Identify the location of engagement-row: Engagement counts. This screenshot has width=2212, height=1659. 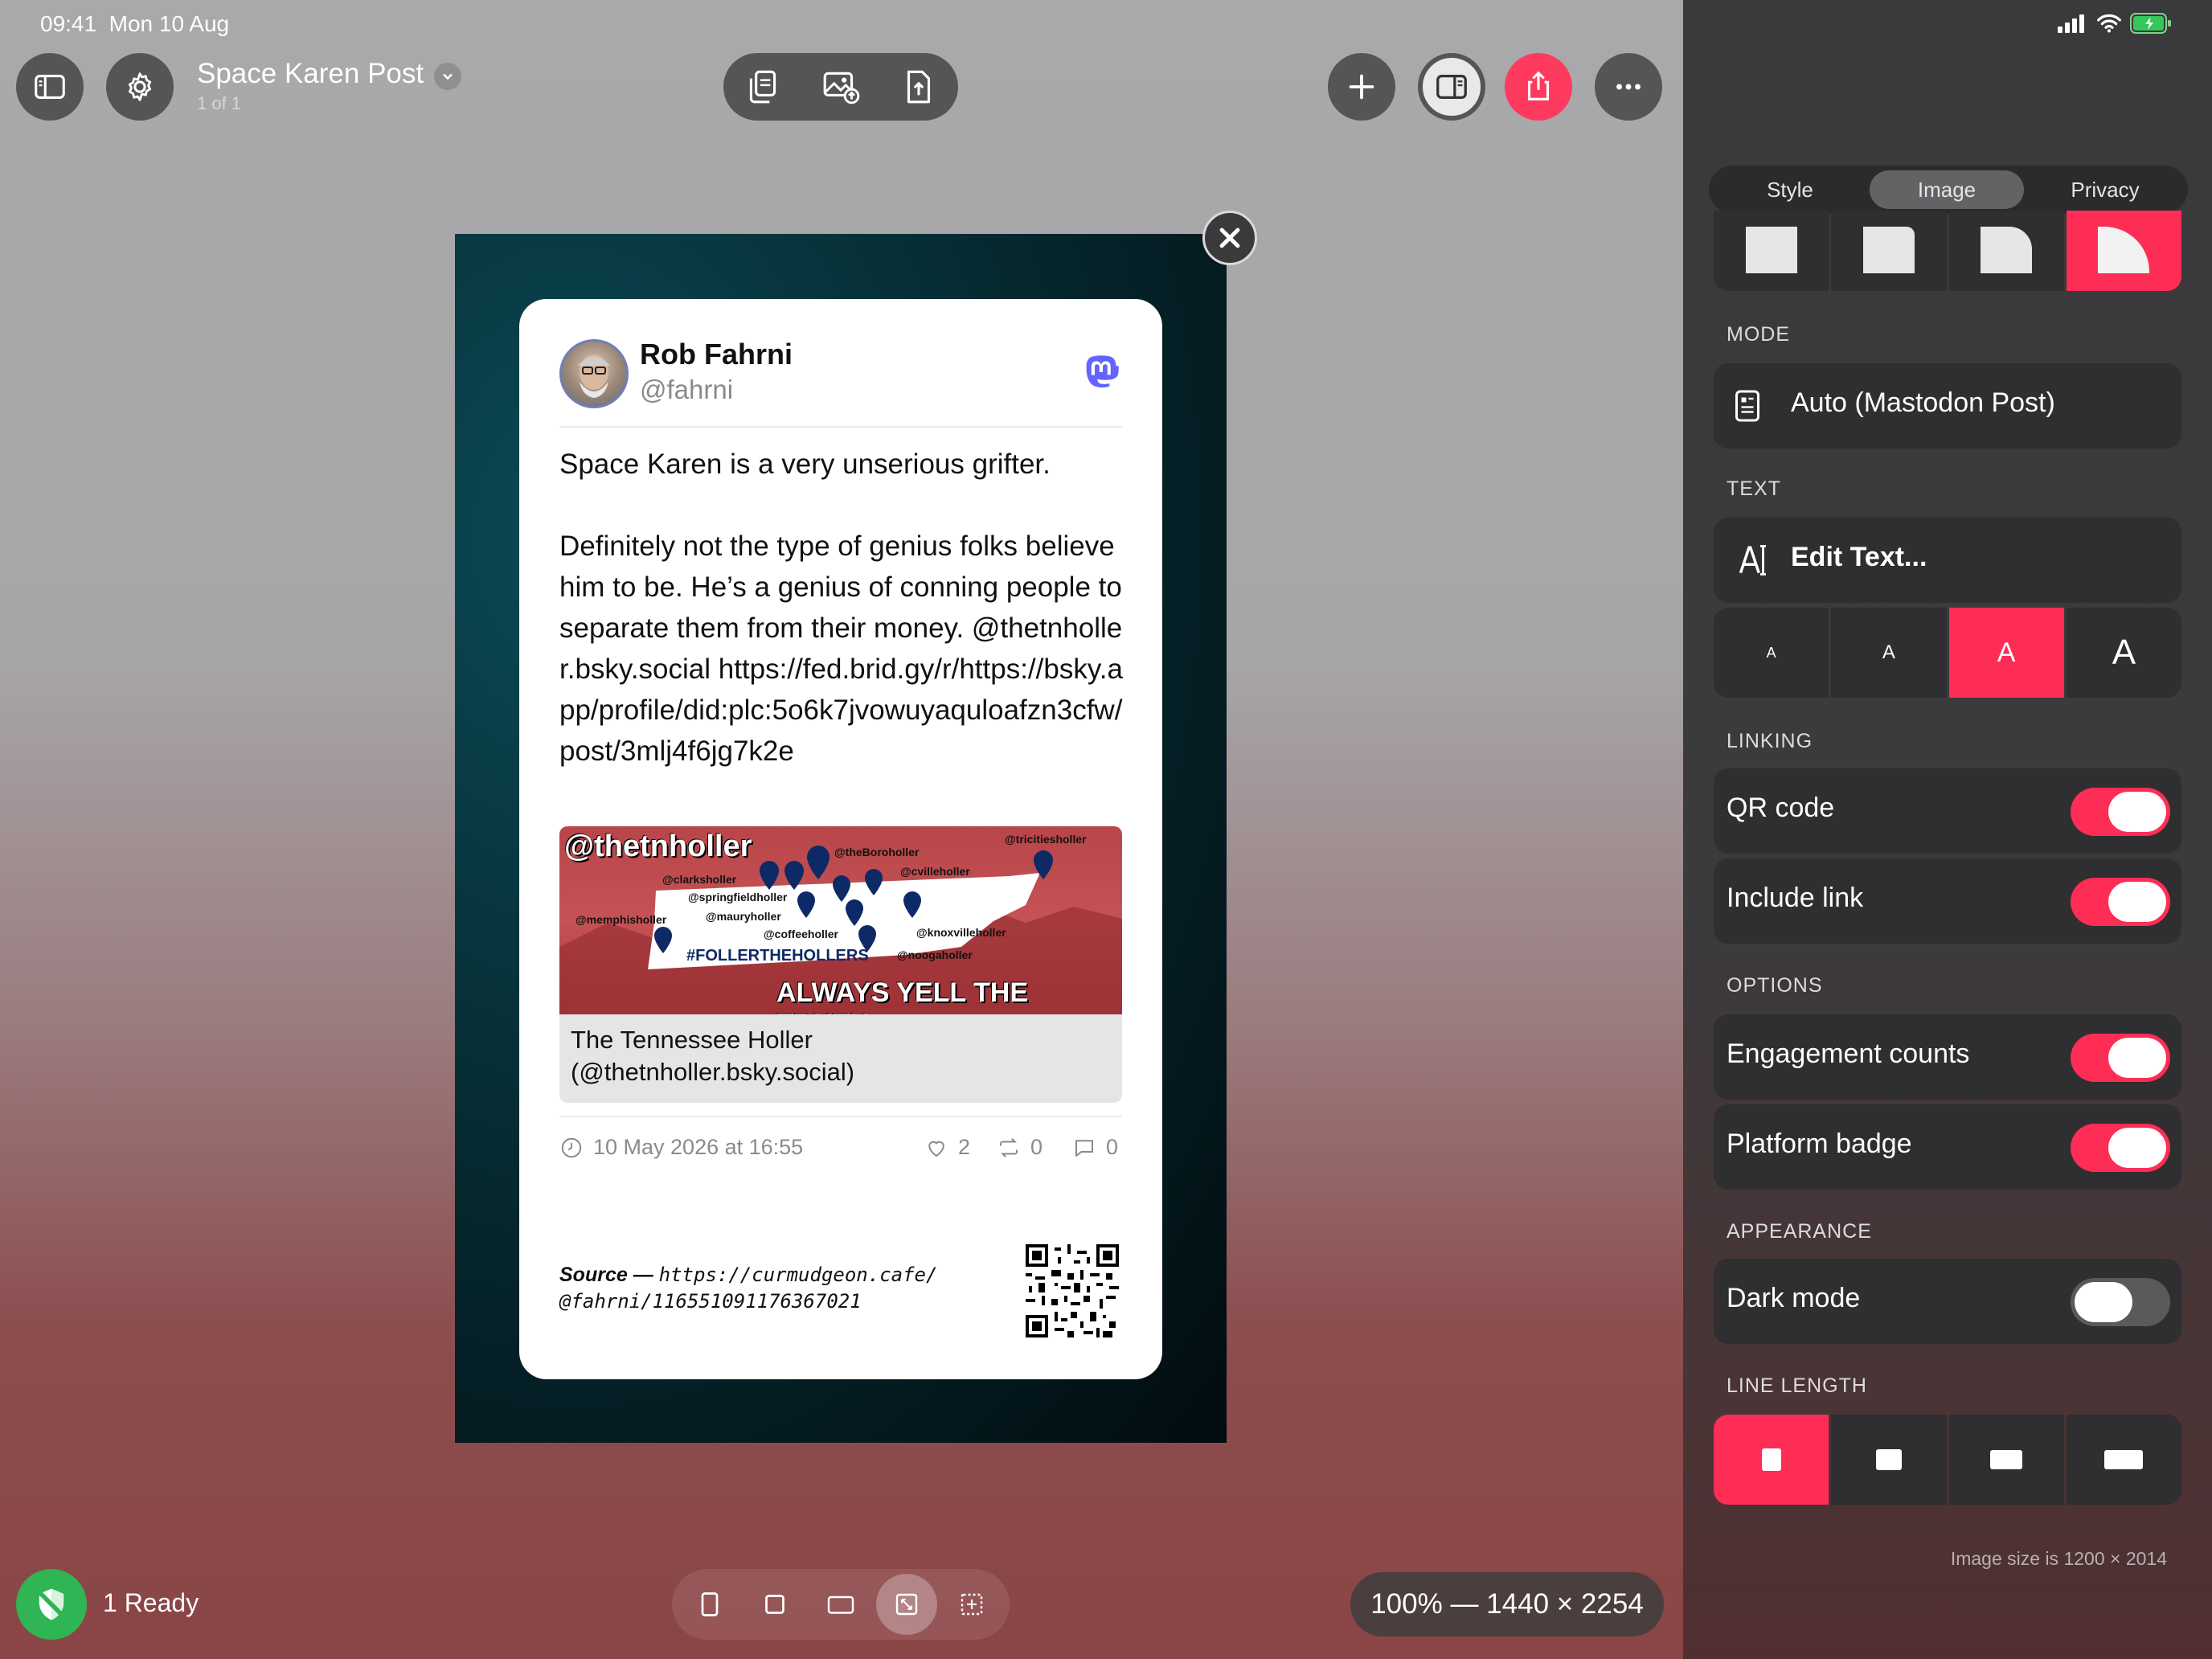
(1947, 1057).